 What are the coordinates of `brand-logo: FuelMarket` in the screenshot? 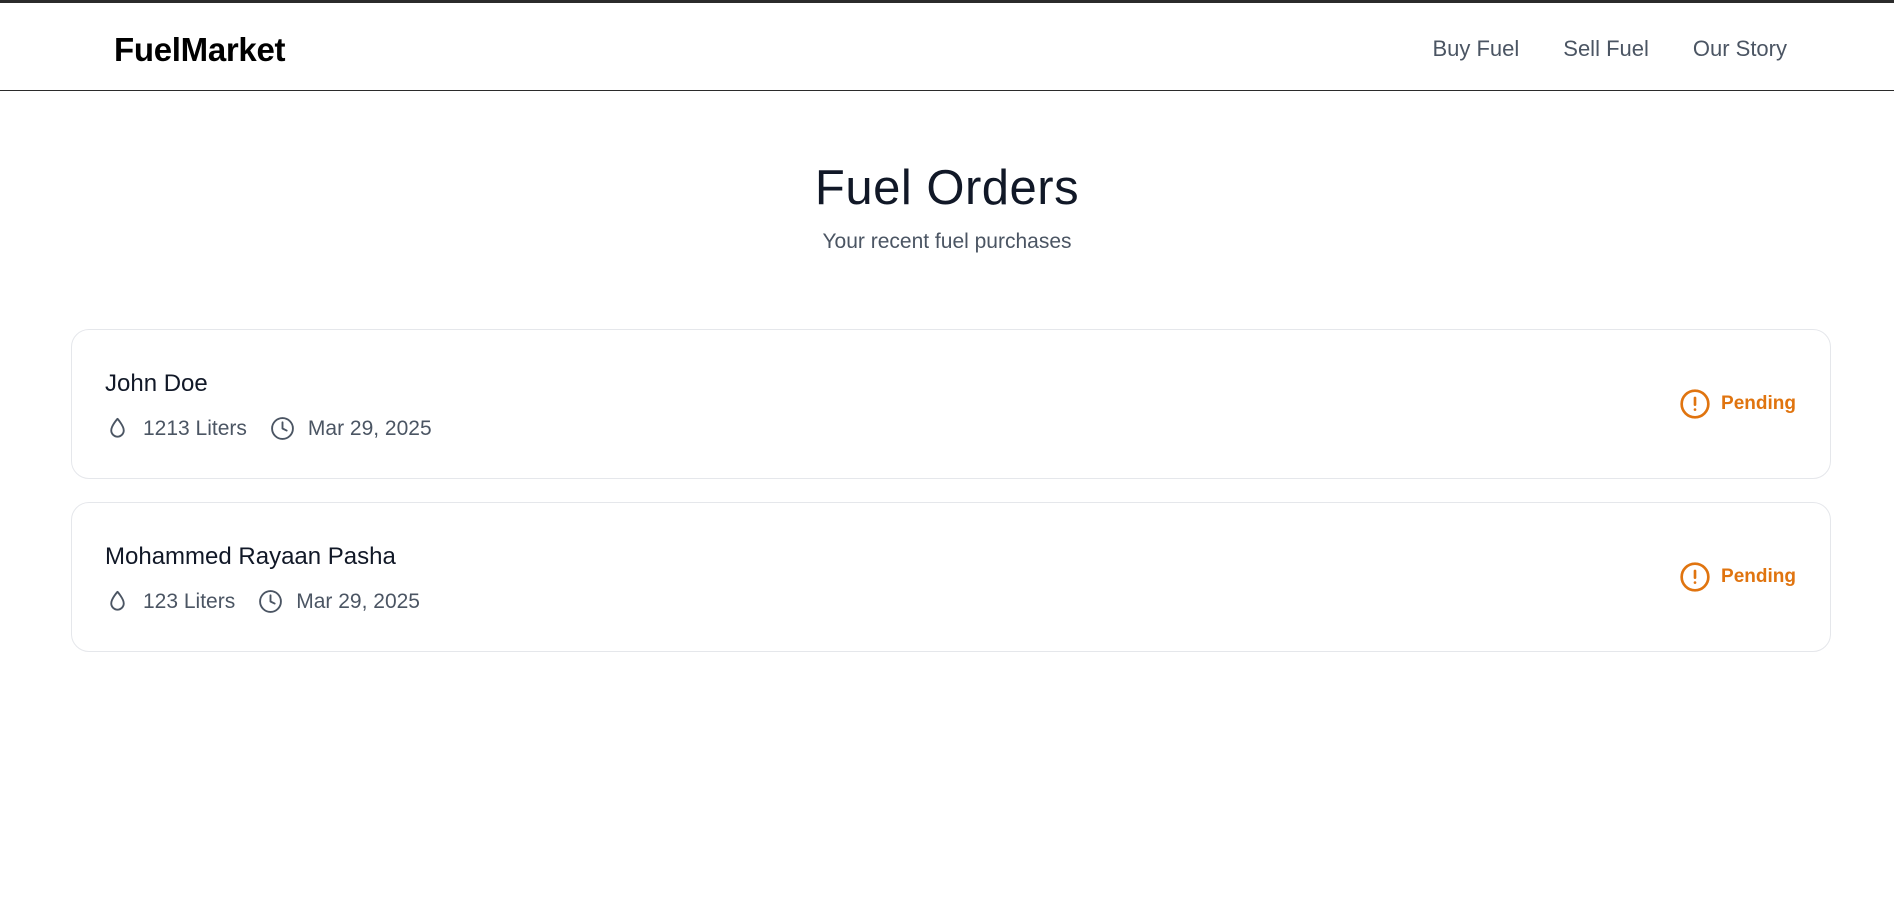 It's located at (200, 50).